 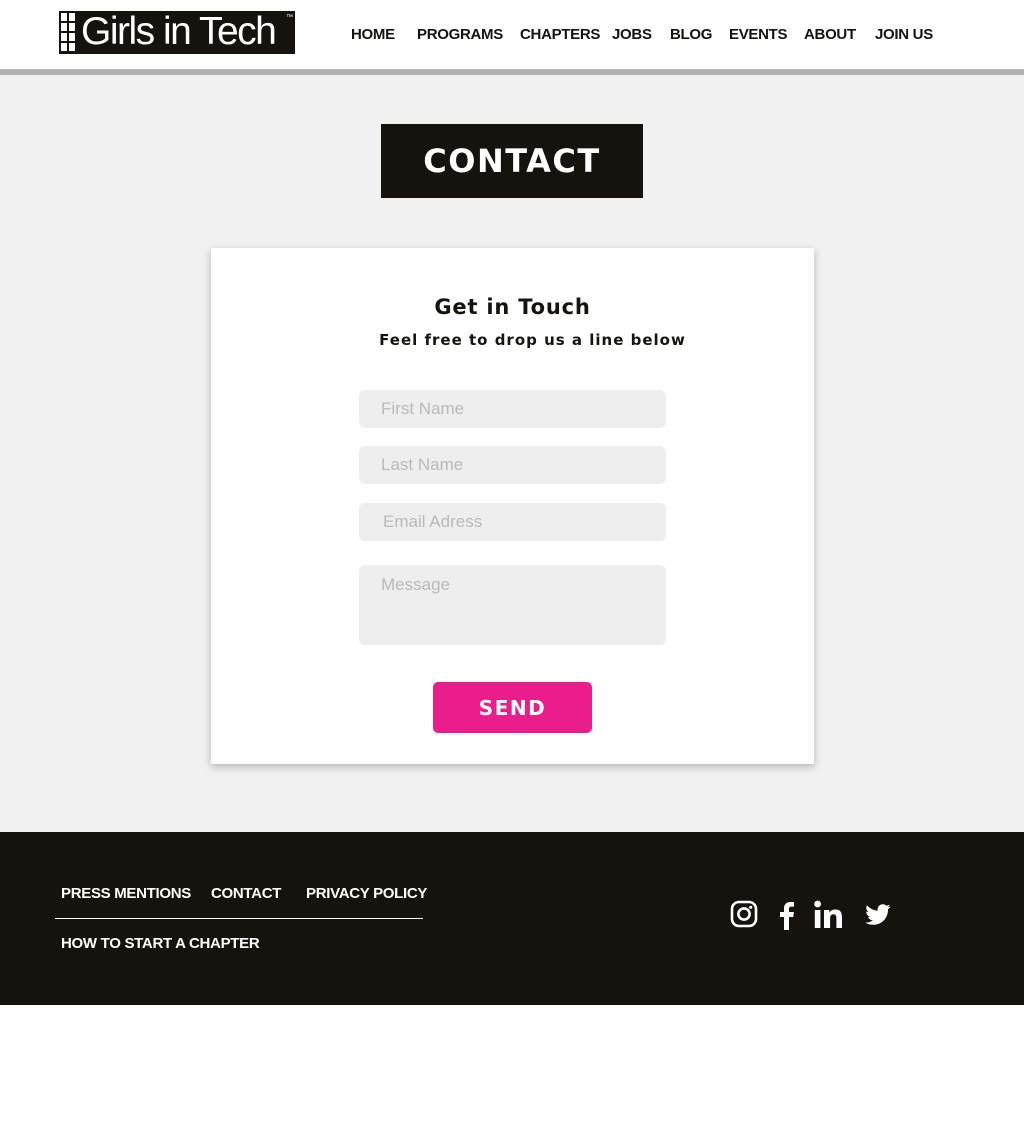 I want to click on nav-jobs: JOBS, so click(x=632, y=35).